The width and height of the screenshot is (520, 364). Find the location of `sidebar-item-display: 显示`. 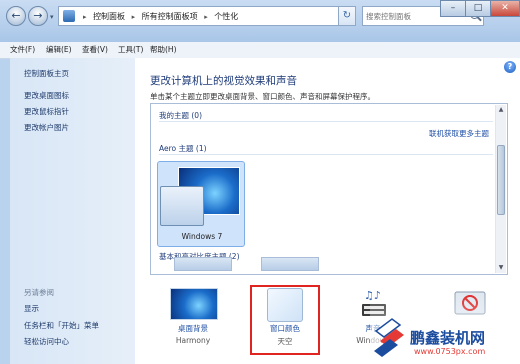

sidebar-item-display: 显示 is located at coordinates (31, 308).